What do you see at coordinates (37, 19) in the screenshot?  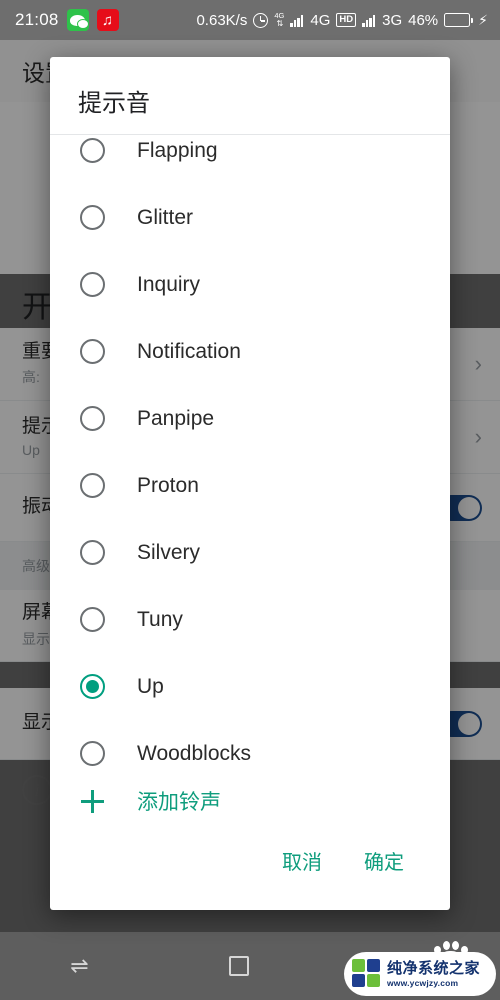 I see `status-clock: 21:08` at bounding box center [37, 19].